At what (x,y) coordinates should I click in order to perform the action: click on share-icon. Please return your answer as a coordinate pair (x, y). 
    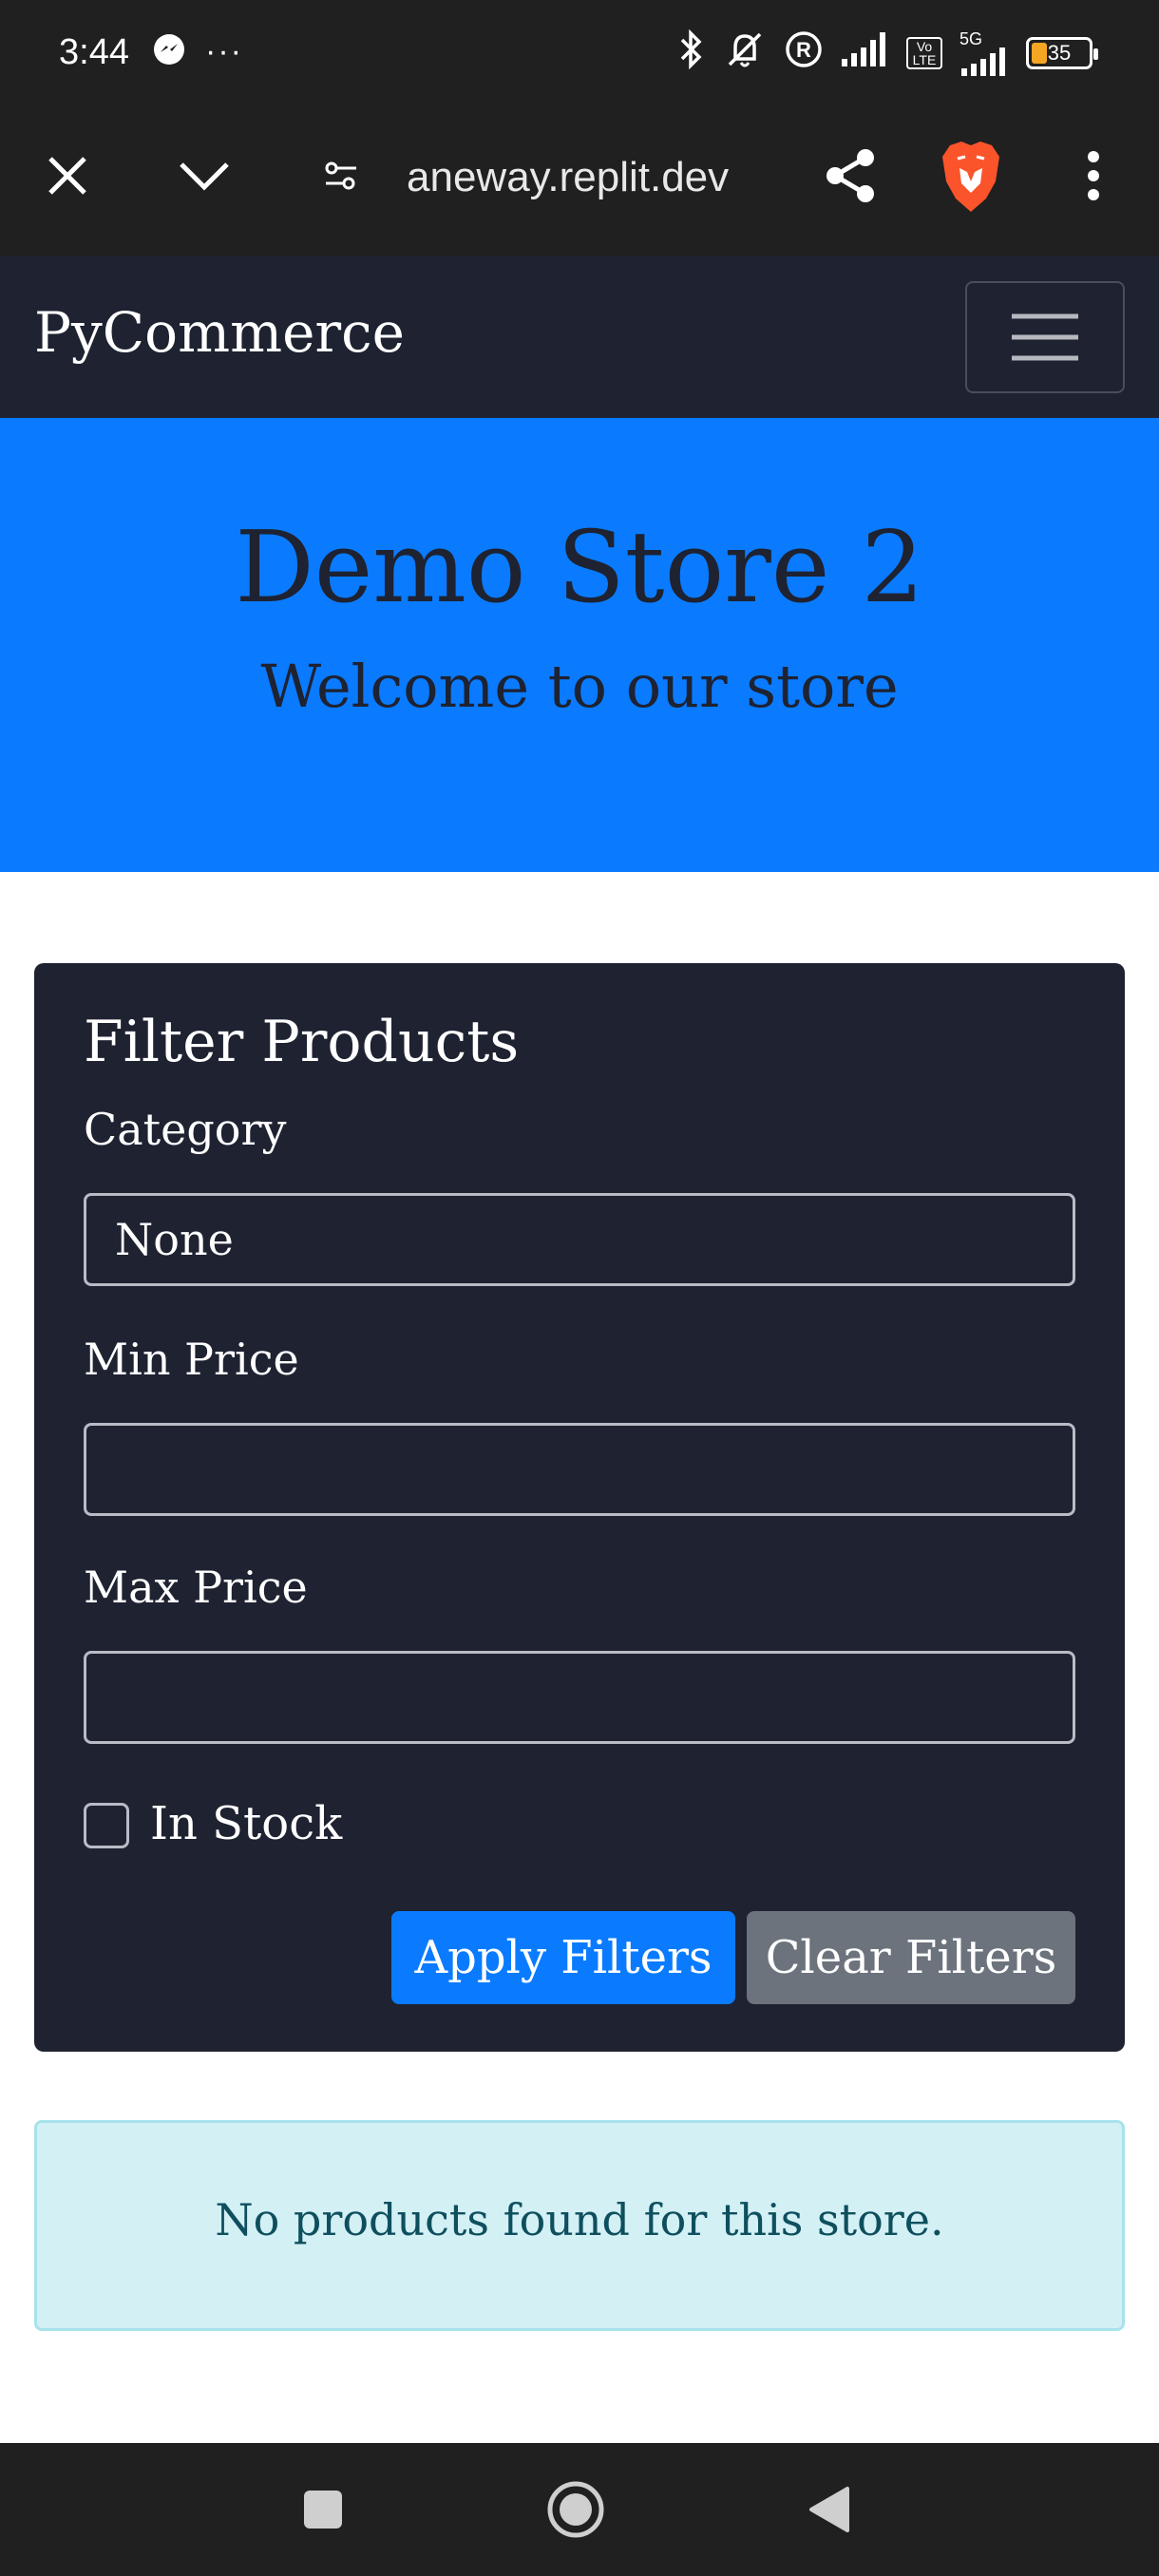
    Looking at the image, I should click on (850, 175).